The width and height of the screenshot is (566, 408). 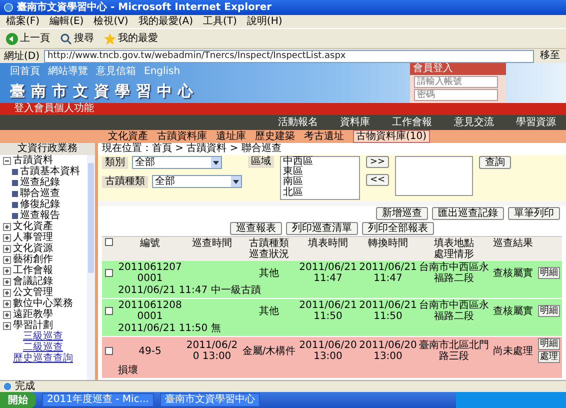 I want to click on tree-item: 文化資源, so click(x=43, y=248).